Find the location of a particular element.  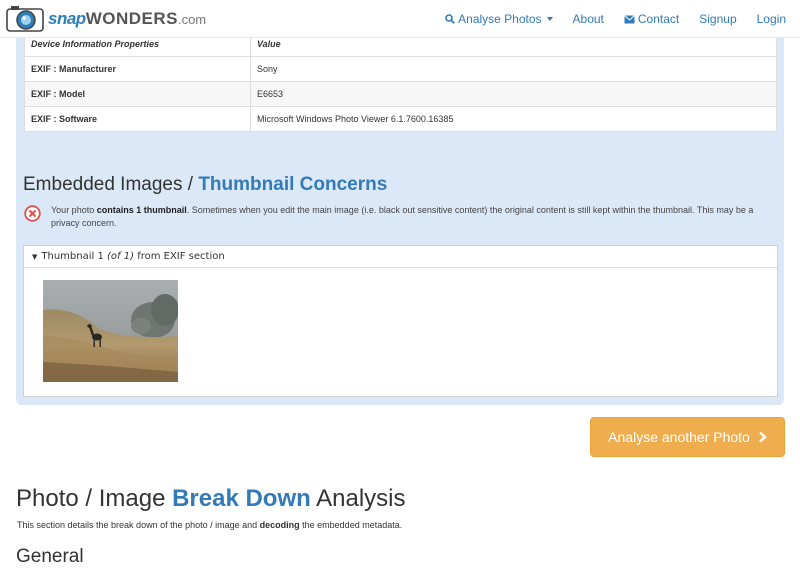

logo-wonders-text: WONDERS is located at coordinates (131, 18).